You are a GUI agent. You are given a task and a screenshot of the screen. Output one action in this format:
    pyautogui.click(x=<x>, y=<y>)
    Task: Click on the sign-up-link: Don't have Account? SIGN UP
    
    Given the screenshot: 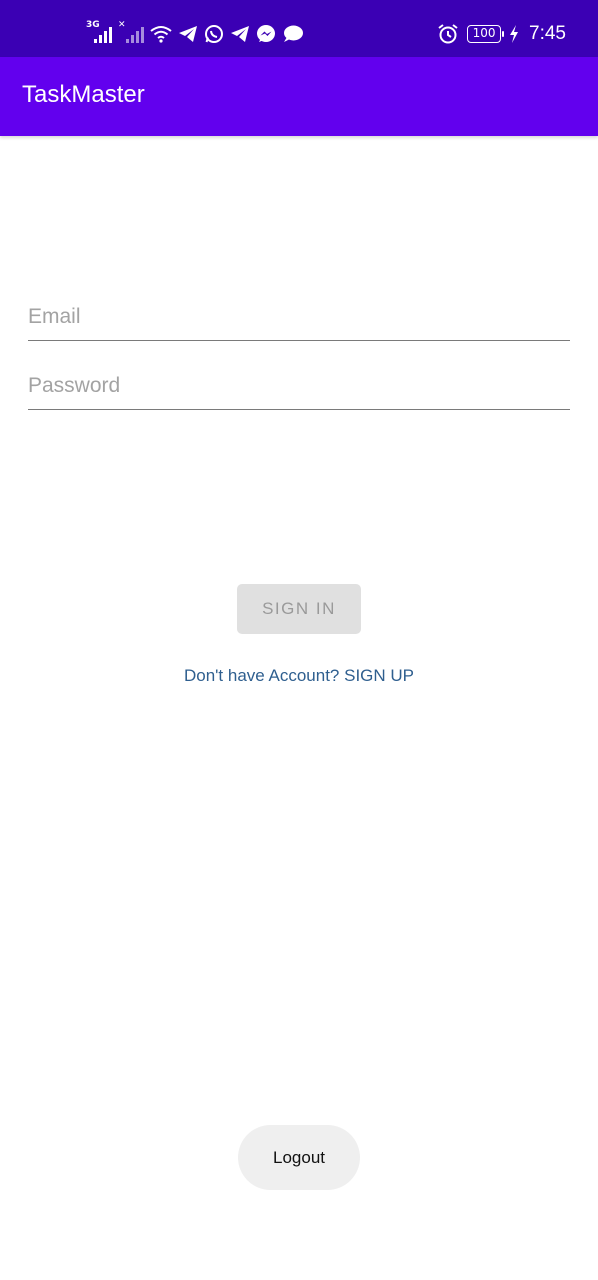 What is the action you would take?
    pyautogui.click(x=299, y=676)
    